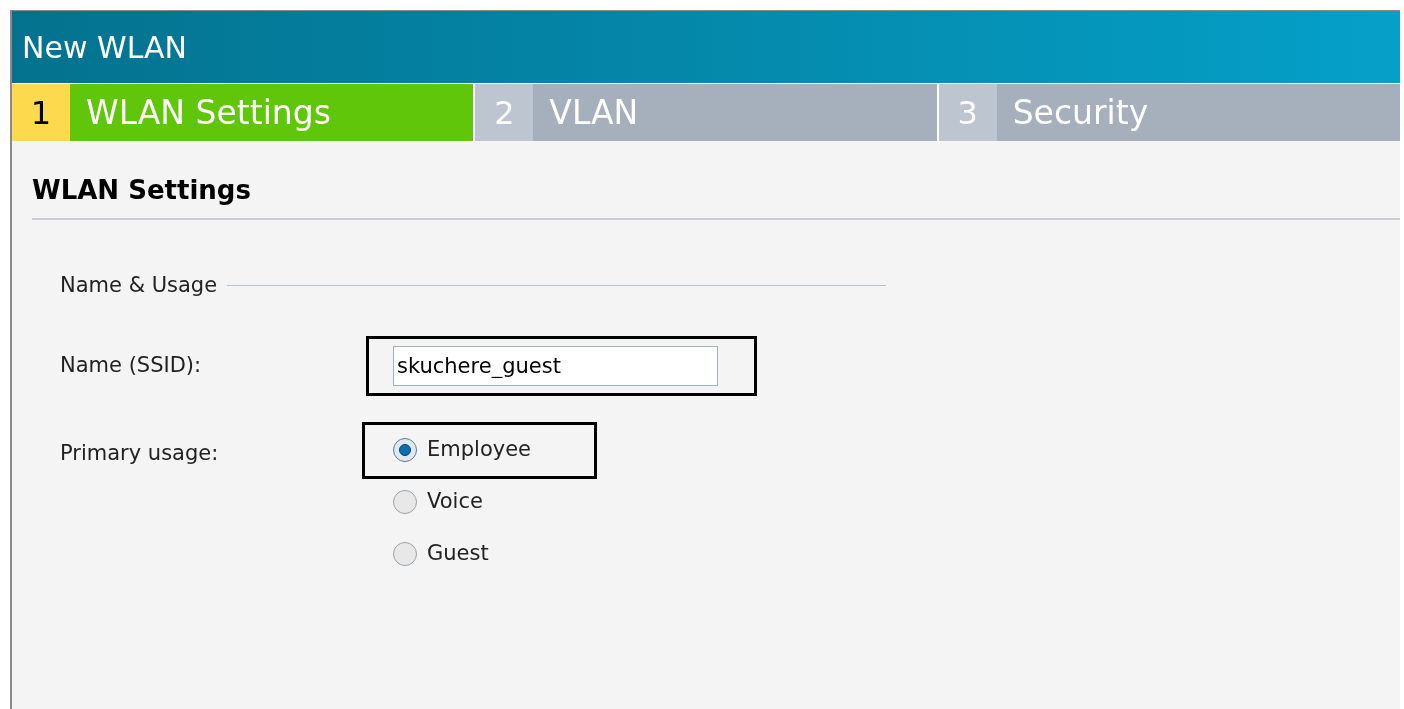 The height and width of the screenshot is (709, 1404). What do you see at coordinates (140, 453) in the screenshot?
I see `field-label: Primary usage:` at bounding box center [140, 453].